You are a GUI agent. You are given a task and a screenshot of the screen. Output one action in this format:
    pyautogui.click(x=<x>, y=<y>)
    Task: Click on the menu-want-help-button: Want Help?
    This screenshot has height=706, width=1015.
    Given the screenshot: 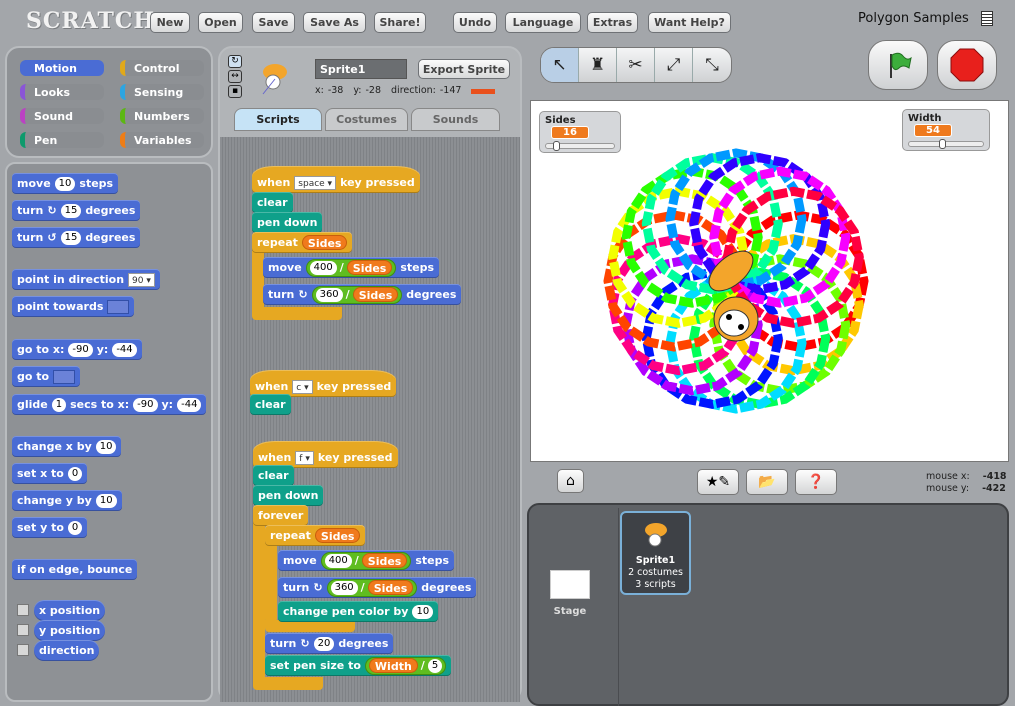 What is the action you would take?
    pyautogui.click(x=689, y=22)
    